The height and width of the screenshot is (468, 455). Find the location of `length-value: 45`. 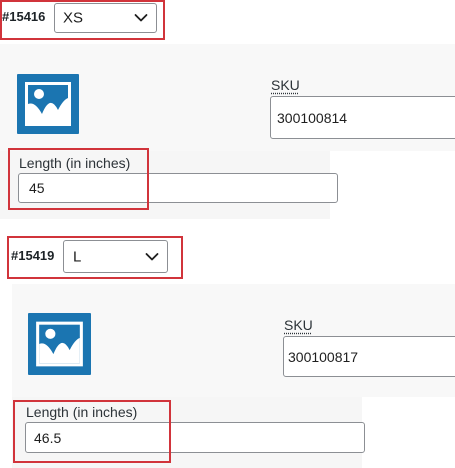

length-value: 45 is located at coordinates (37, 188).